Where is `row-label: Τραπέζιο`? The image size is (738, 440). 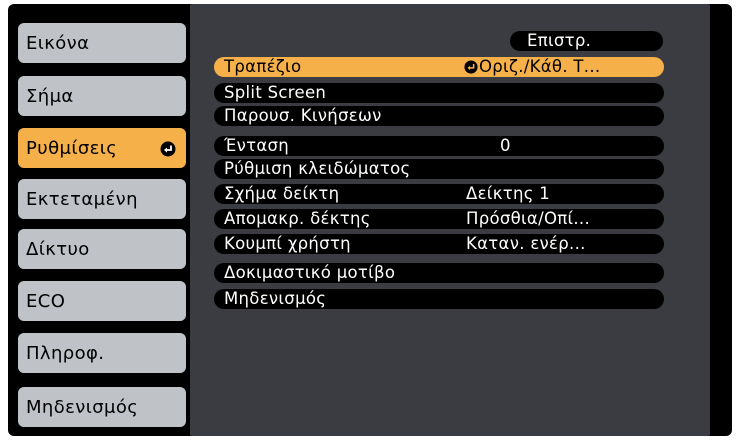 row-label: Τραπέζιο is located at coordinates (263, 66).